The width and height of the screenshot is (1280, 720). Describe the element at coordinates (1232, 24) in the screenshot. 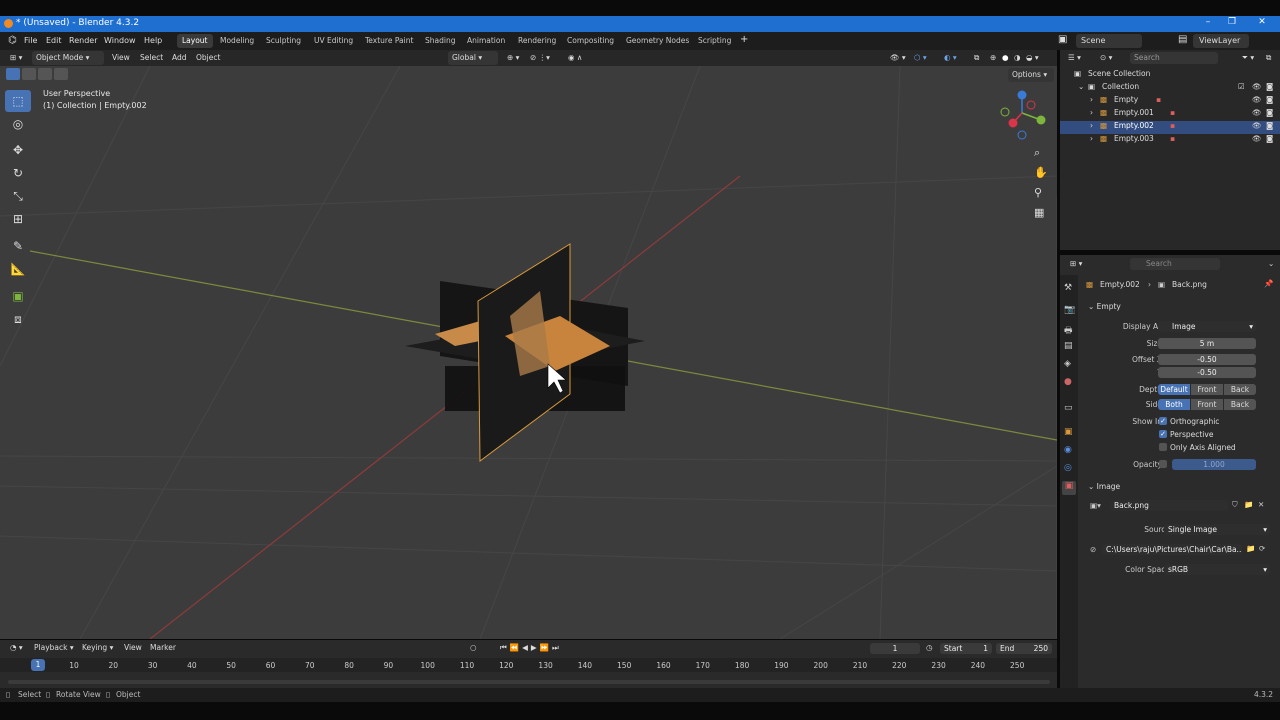

I see `maximize-icon: ❐` at that location.